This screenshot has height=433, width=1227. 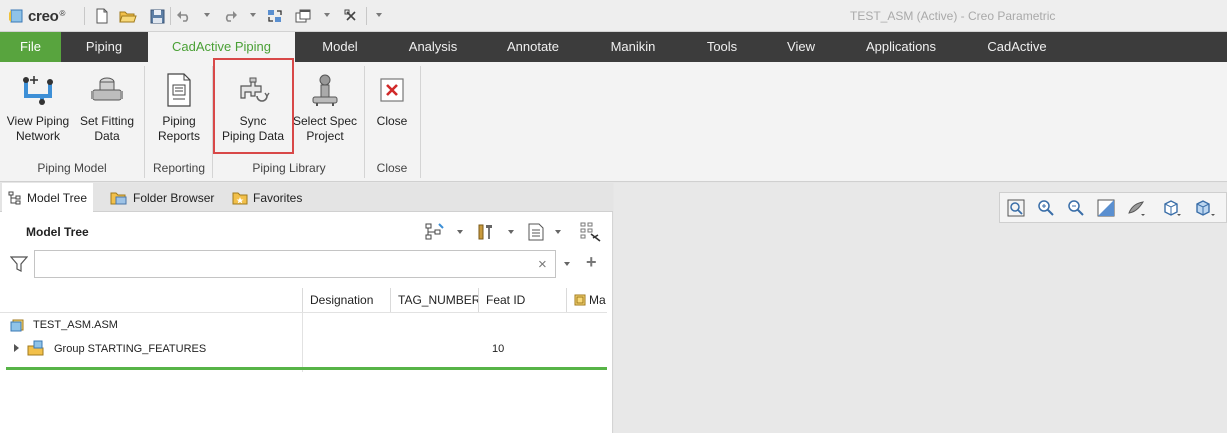 I want to click on save-icon, so click(x=157, y=16).